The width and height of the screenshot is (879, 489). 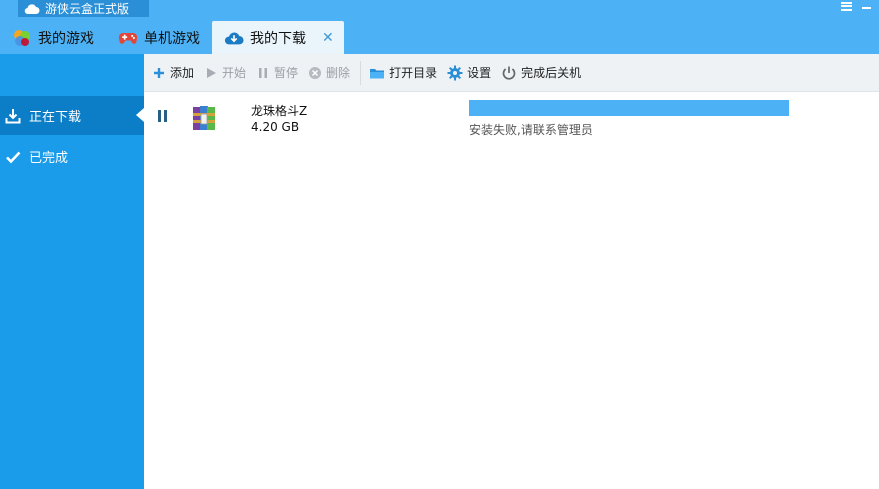 What do you see at coordinates (509, 73) in the screenshot?
I see `power-icon` at bounding box center [509, 73].